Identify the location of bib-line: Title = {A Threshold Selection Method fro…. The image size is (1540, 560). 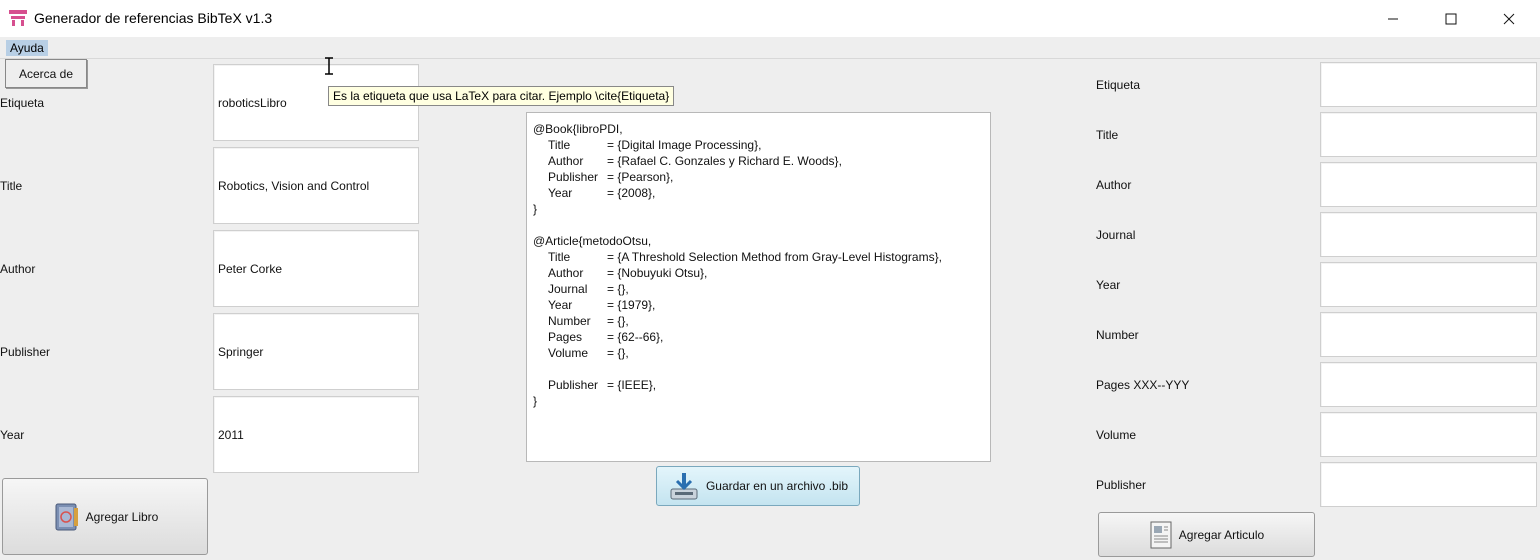
(745, 257).